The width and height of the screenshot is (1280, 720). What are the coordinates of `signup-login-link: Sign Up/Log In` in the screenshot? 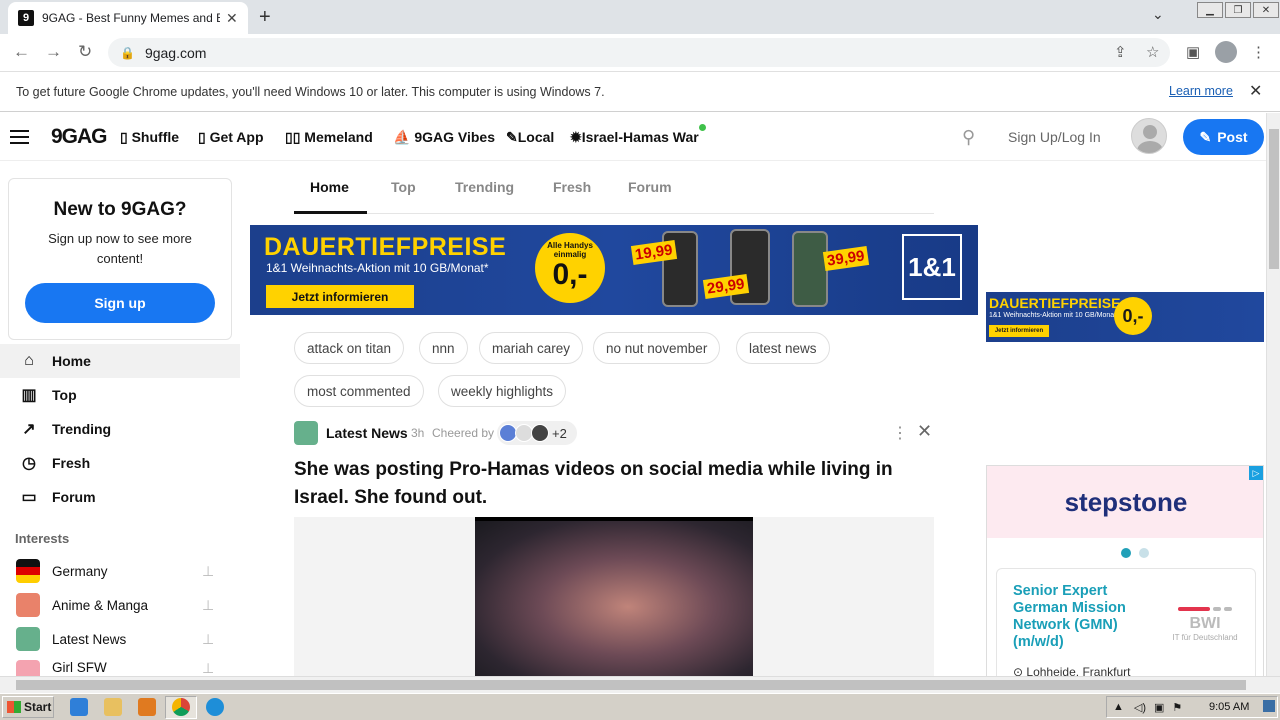 It's located at (1054, 137).